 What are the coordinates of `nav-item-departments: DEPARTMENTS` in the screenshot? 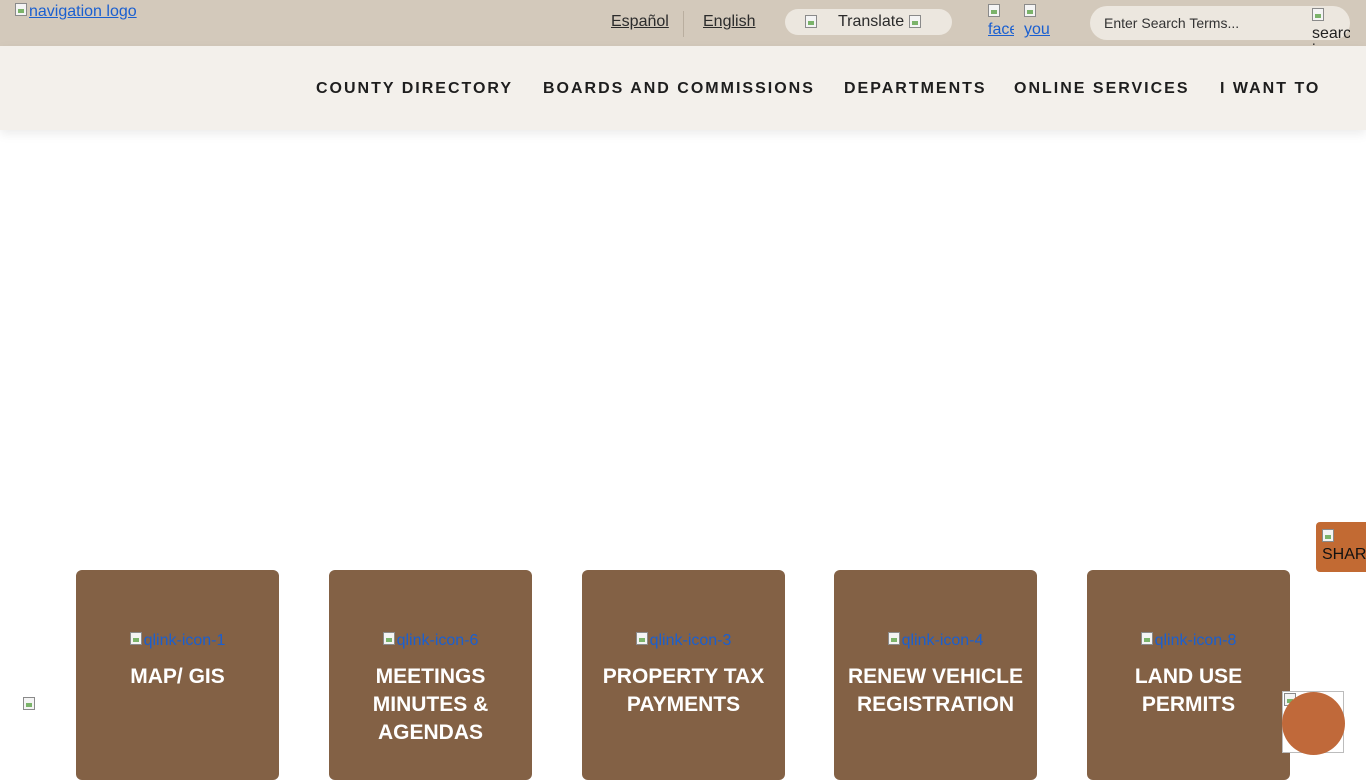 It's located at (915, 89).